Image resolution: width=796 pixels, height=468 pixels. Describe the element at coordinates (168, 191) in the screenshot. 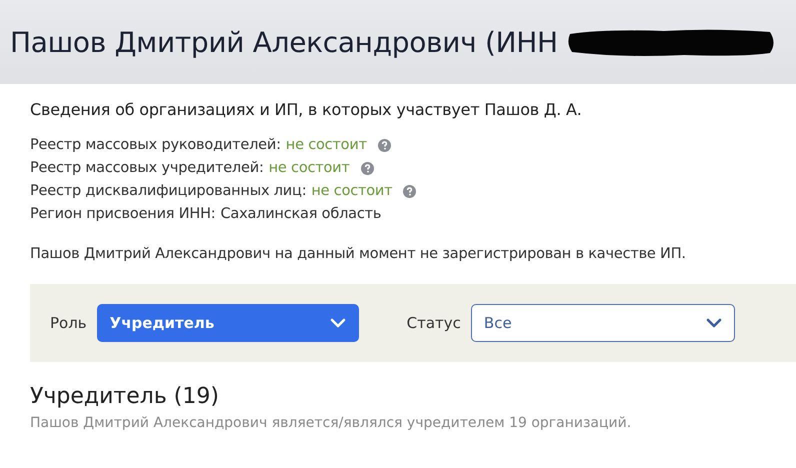

I see `registry-label: Реестр дисквалифицированных лиц:` at that location.